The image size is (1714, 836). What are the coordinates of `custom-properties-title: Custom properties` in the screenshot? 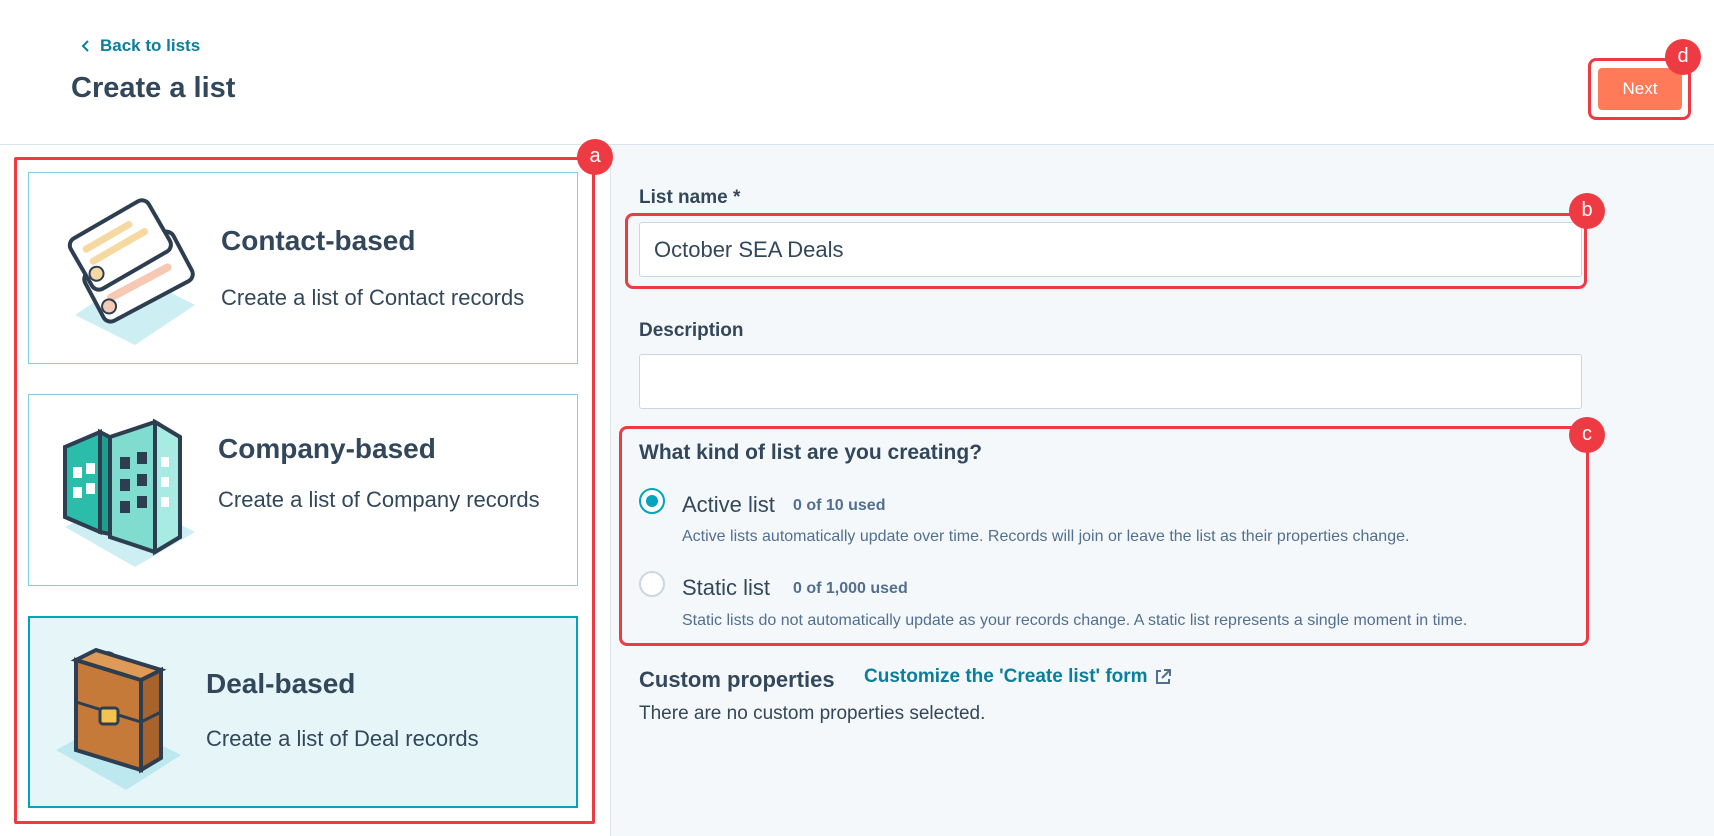 It's located at (737, 679).